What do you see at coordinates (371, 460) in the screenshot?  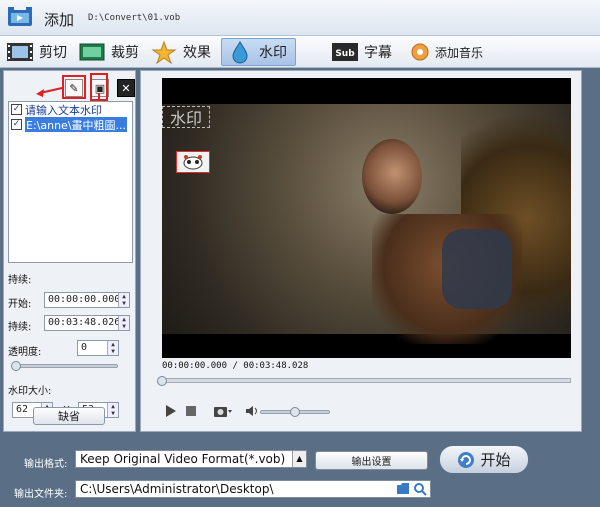 I see `output-settings-button: 输出设置` at bounding box center [371, 460].